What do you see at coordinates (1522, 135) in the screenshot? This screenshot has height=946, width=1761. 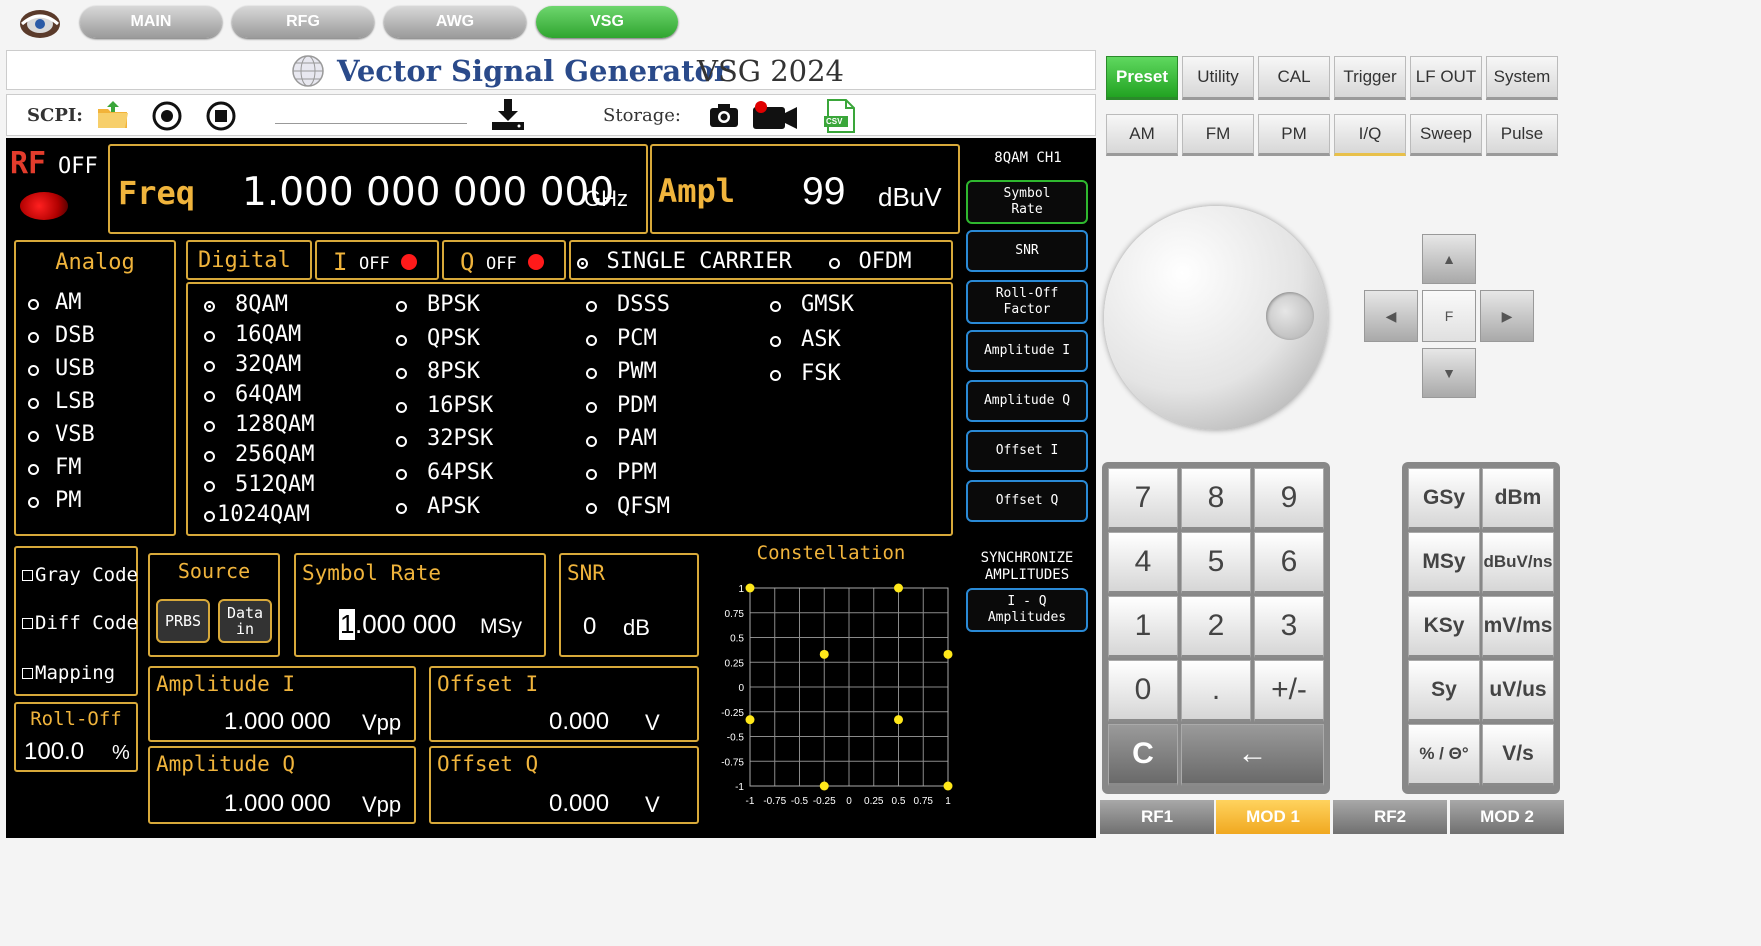 I see `tab-pulse: Pulse` at bounding box center [1522, 135].